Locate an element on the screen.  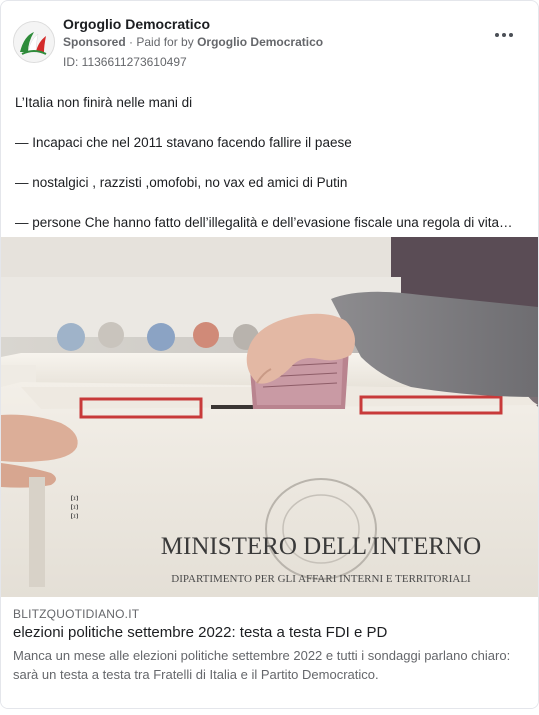
ad-id: ID: 1136611273610497 is located at coordinates (125, 62).